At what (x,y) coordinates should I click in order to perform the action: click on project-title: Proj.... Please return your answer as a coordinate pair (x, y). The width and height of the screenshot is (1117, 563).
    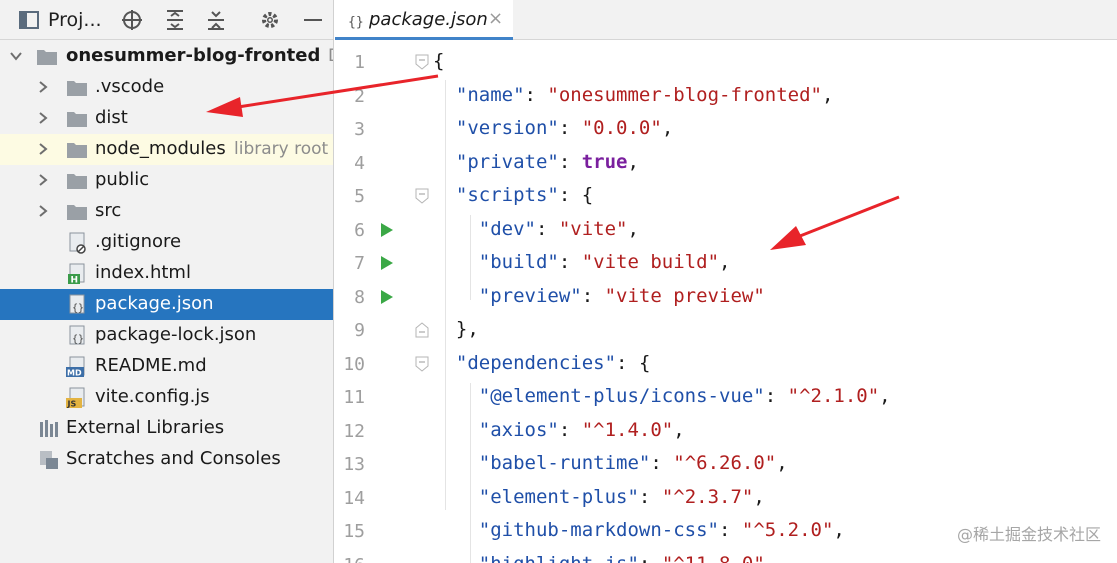
    Looking at the image, I should click on (75, 20).